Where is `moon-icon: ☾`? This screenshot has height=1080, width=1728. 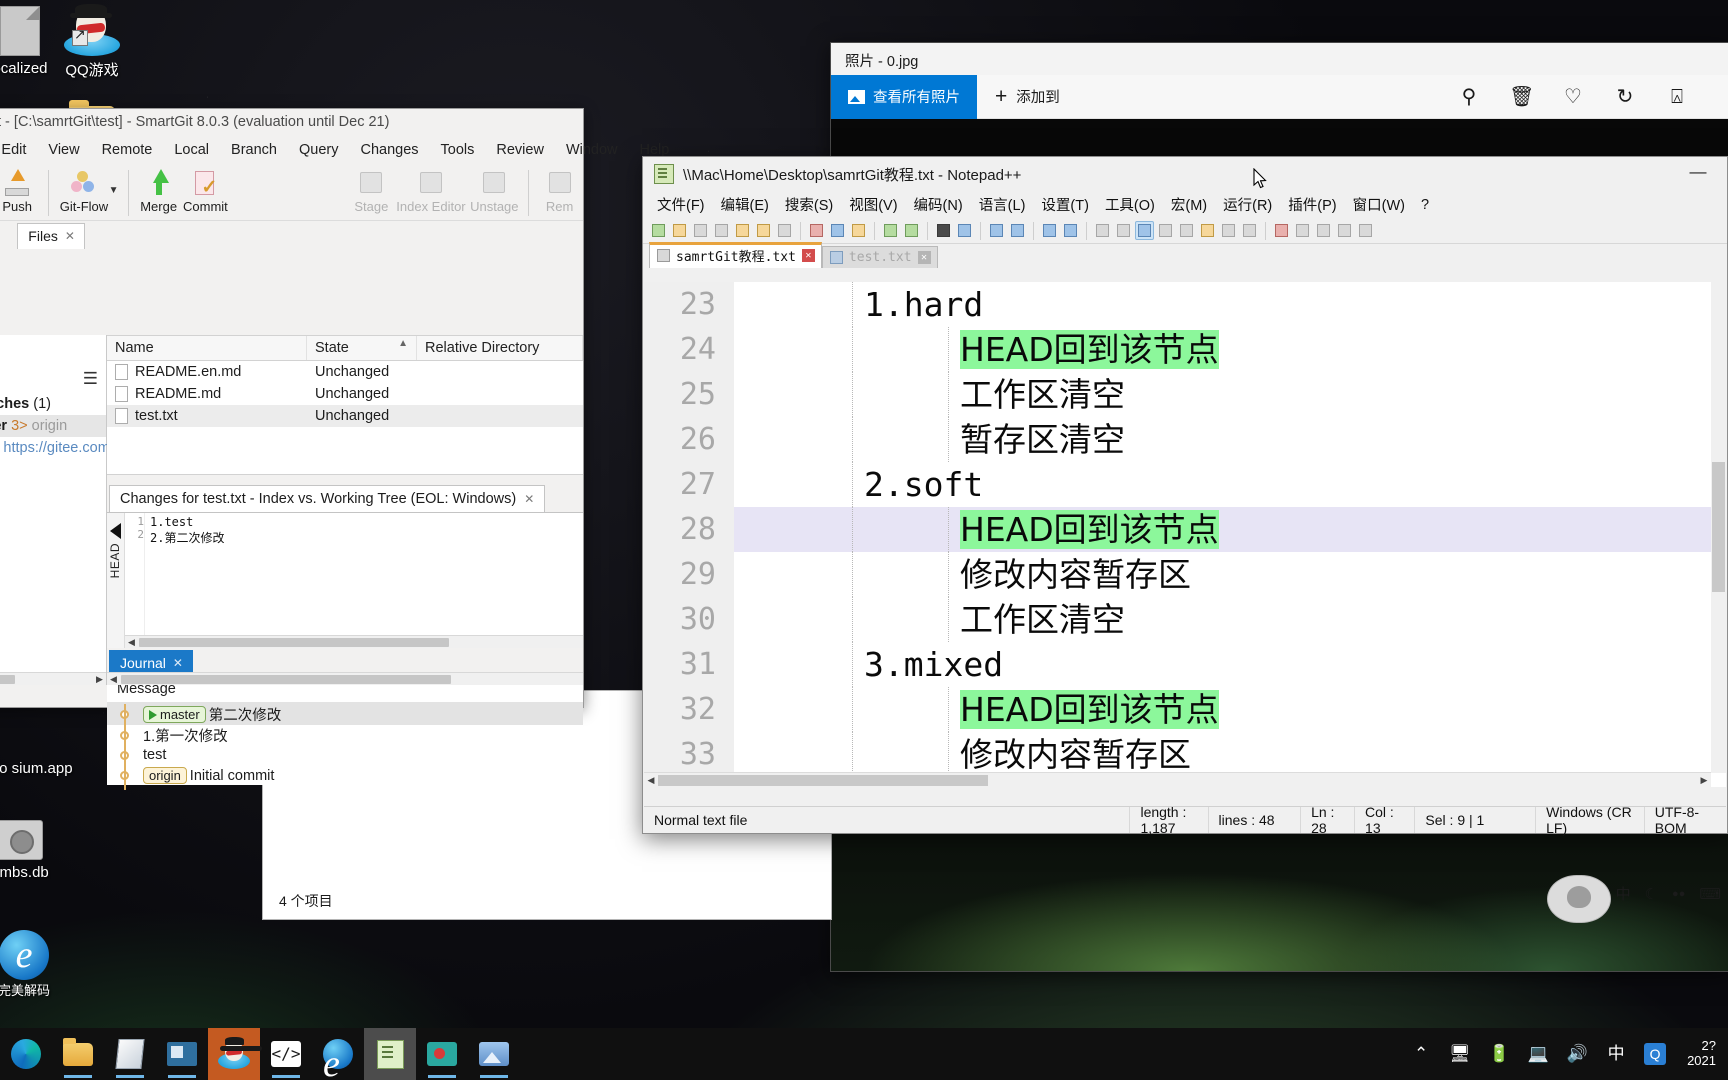
moon-icon: ☾ is located at coordinates (1651, 894).